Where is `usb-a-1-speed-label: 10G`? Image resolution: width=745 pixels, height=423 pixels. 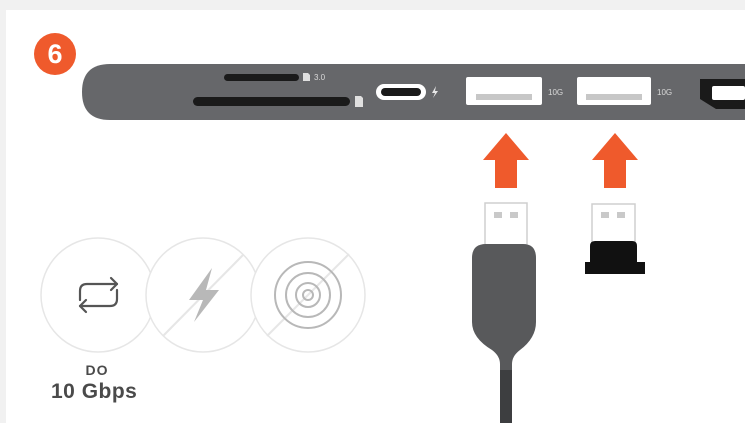 usb-a-1-speed-label: 10G is located at coordinates (556, 92).